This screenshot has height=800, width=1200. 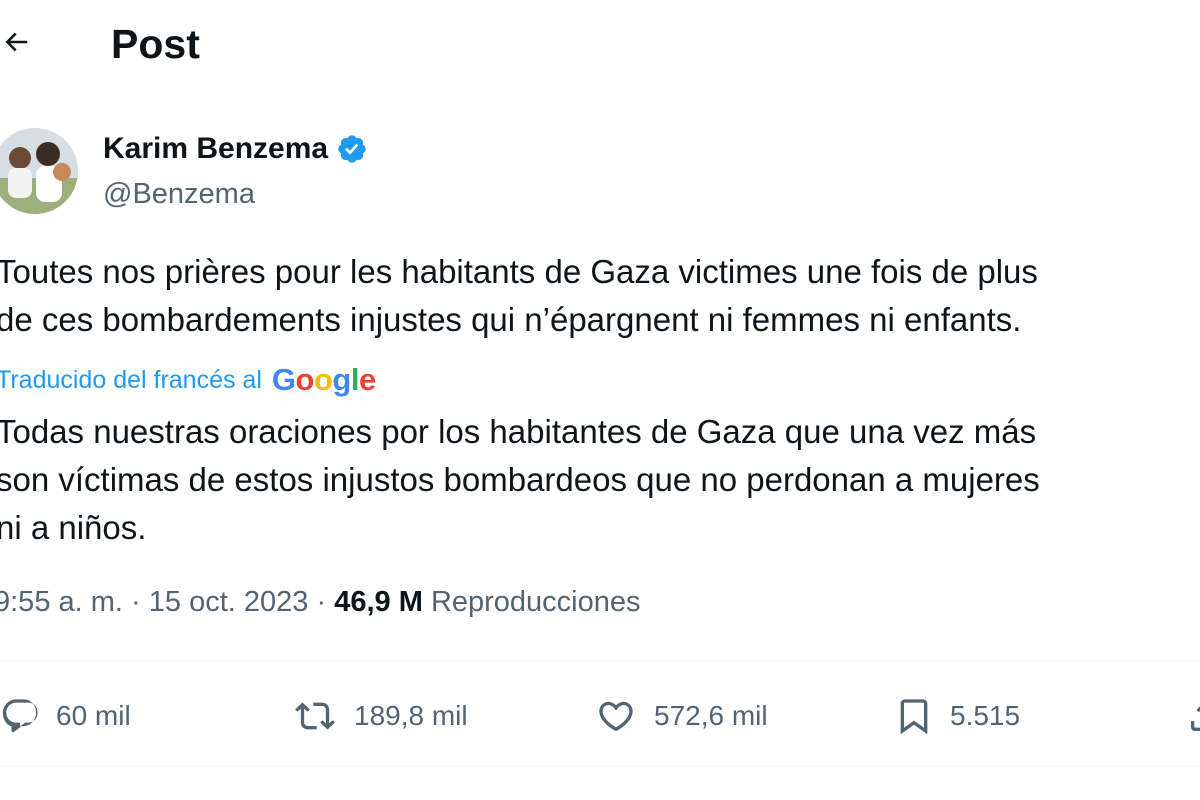 What do you see at coordinates (93, 715) in the screenshot?
I see `reply-count: 60 mil` at bounding box center [93, 715].